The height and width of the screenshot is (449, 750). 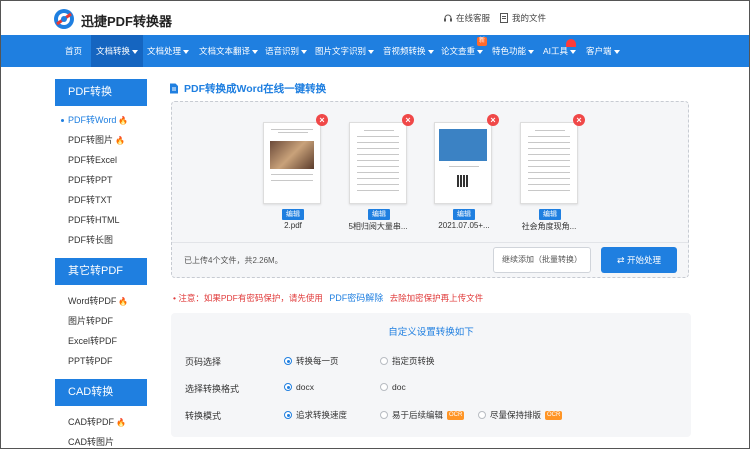 What do you see at coordinates (101, 220) in the screenshot?
I see `sidebar-item-pdf-to-html: PDF转HTML` at bounding box center [101, 220].